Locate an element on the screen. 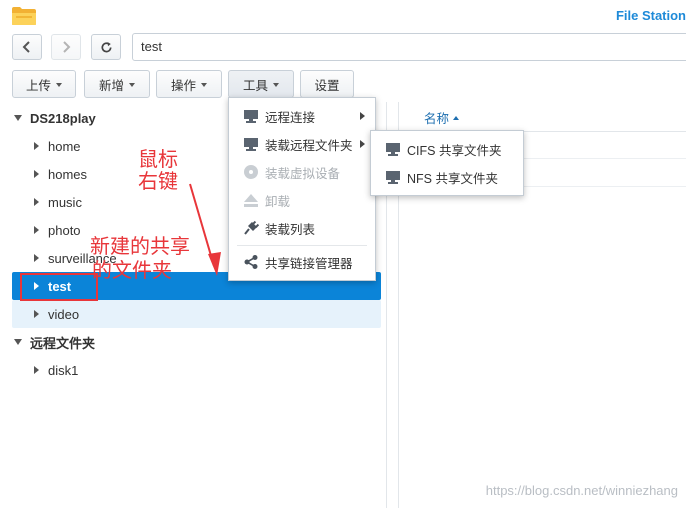 The width and height of the screenshot is (686, 508). refresh-button is located at coordinates (106, 47).